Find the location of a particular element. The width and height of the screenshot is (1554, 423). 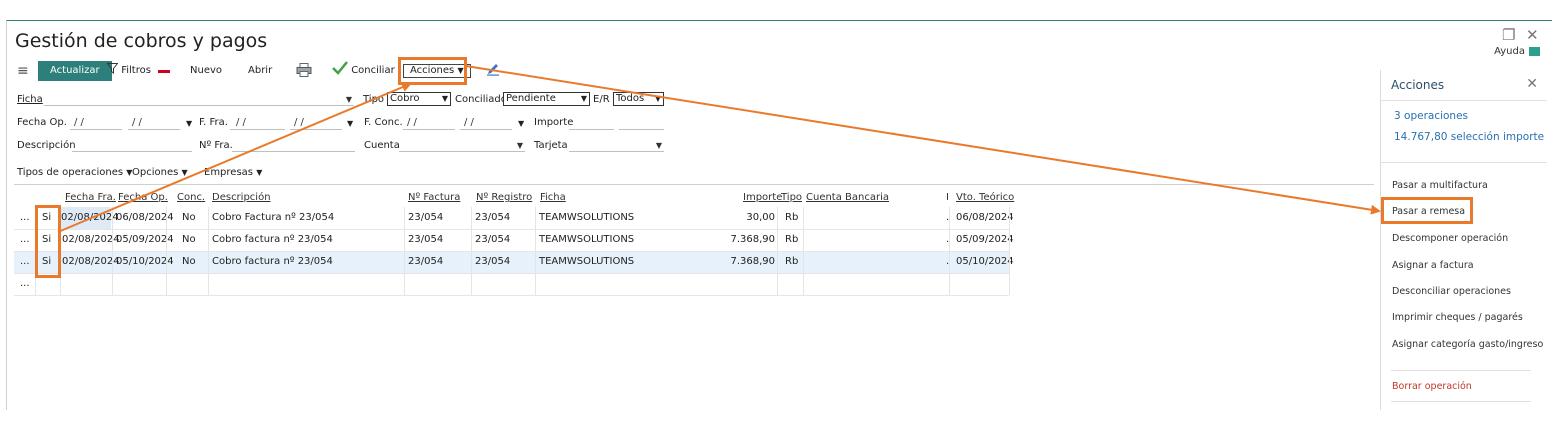

descripcion-input is located at coordinates (132, 145).